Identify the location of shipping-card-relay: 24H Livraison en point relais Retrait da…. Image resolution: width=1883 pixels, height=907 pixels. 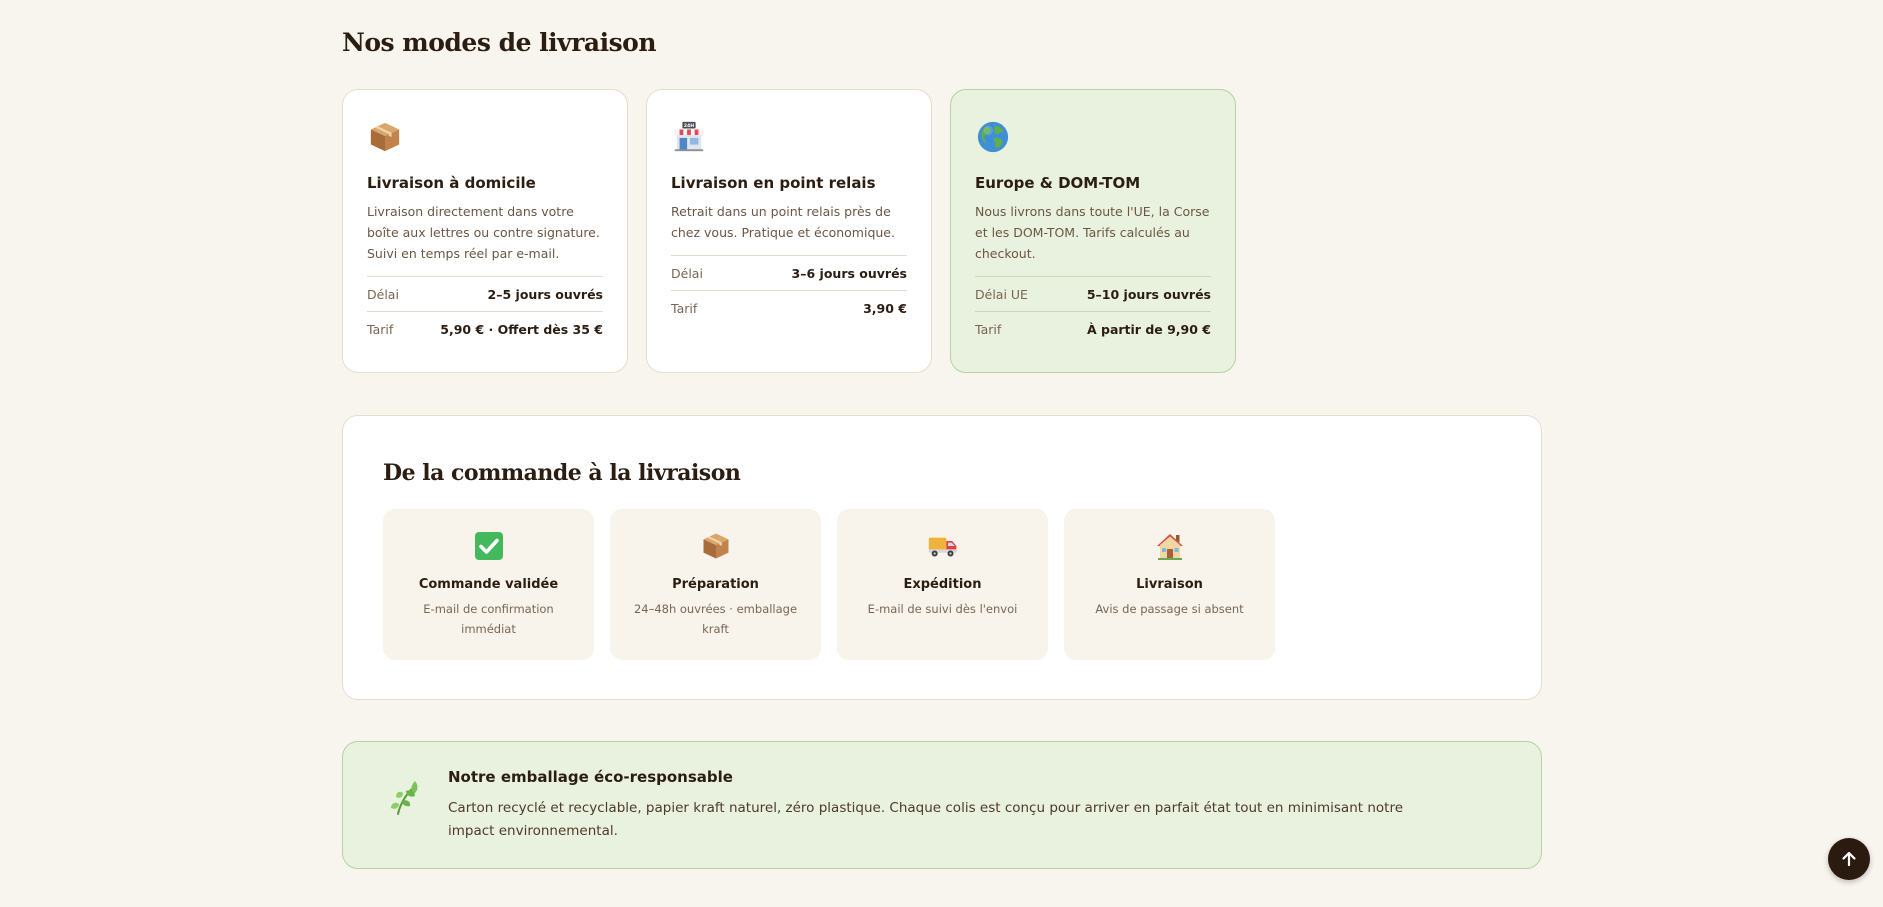
(789, 231).